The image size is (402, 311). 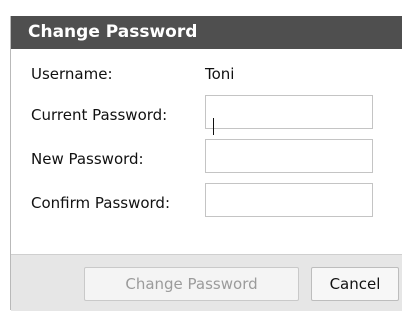 What do you see at coordinates (206, 32) in the screenshot?
I see `dialog-title-bar: Change Password` at bounding box center [206, 32].